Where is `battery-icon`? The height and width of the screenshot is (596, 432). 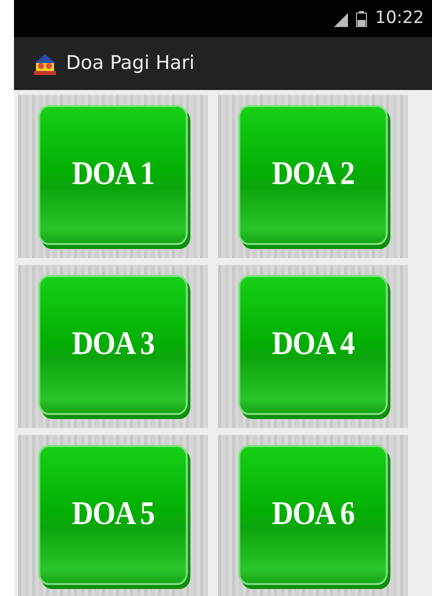
battery-icon is located at coordinates (361, 18).